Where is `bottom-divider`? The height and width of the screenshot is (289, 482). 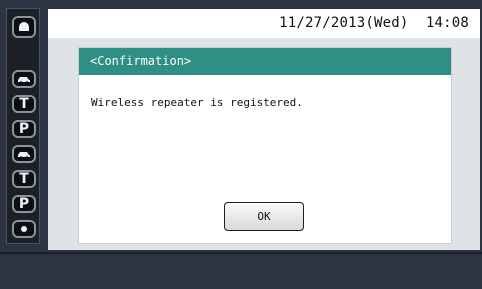
bottom-divider is located at coordinates (241, 253).